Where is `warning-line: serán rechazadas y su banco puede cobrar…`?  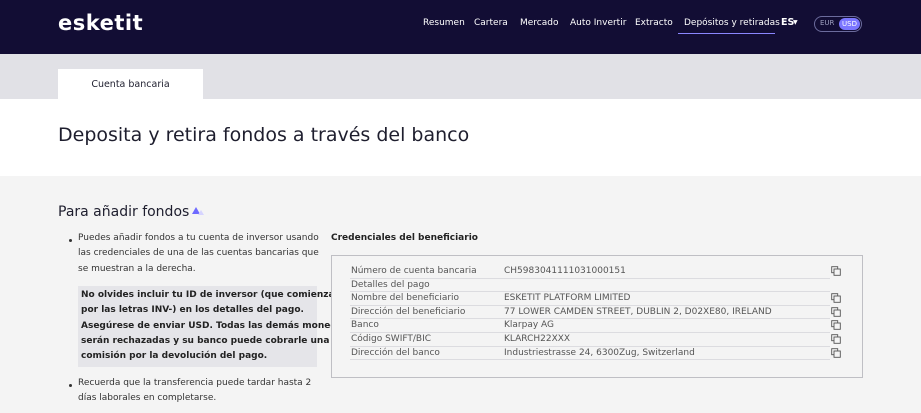 warning-line: serán rechazadas y su banco puede cobrar… is located at coordinates (205, 340).